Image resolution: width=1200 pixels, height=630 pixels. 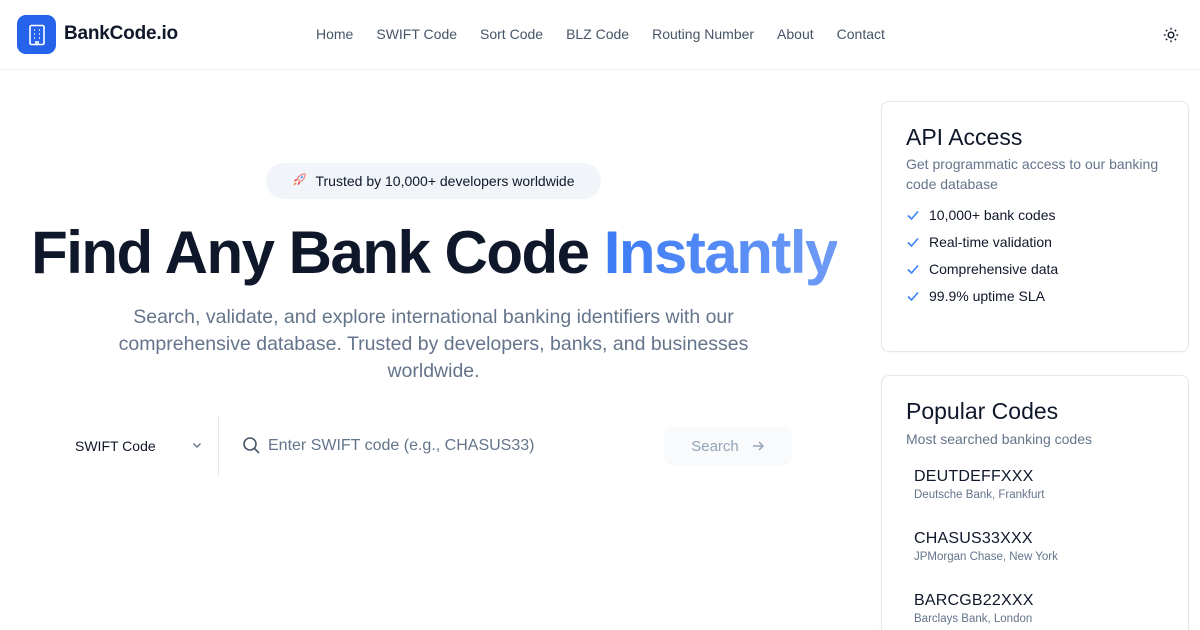 What do you see at coordinates (511, 34) in the screenshot?
I see `nav-sort-code: Sort Code` at bounding box center [511, 34].